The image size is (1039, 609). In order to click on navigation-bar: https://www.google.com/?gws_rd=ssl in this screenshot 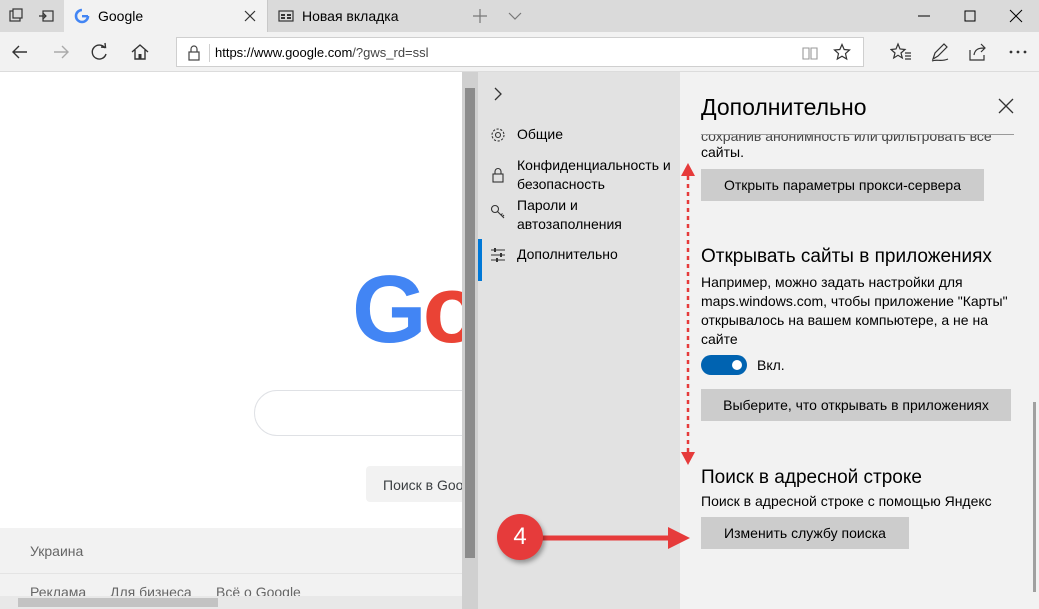, I will do `click(519, 52)`.